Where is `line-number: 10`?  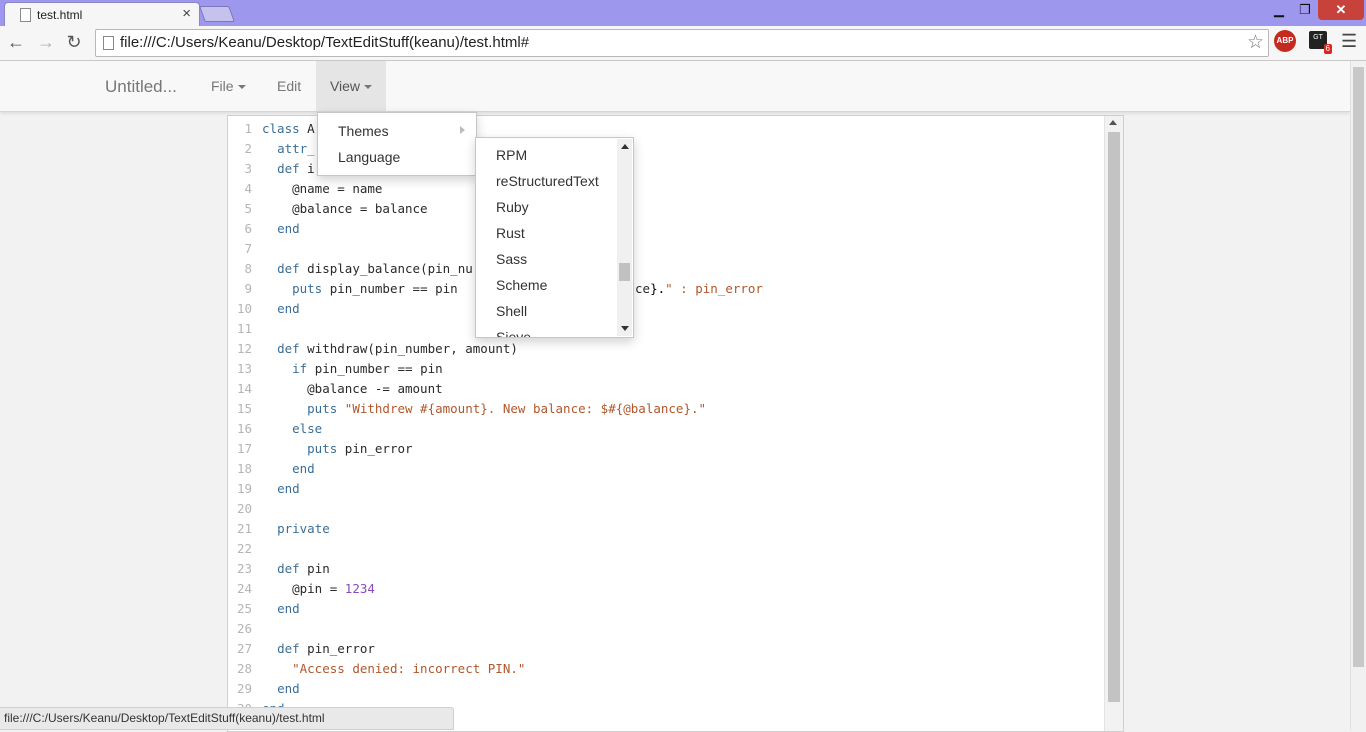
line-number: 10 is located at coordinates (244, 308).